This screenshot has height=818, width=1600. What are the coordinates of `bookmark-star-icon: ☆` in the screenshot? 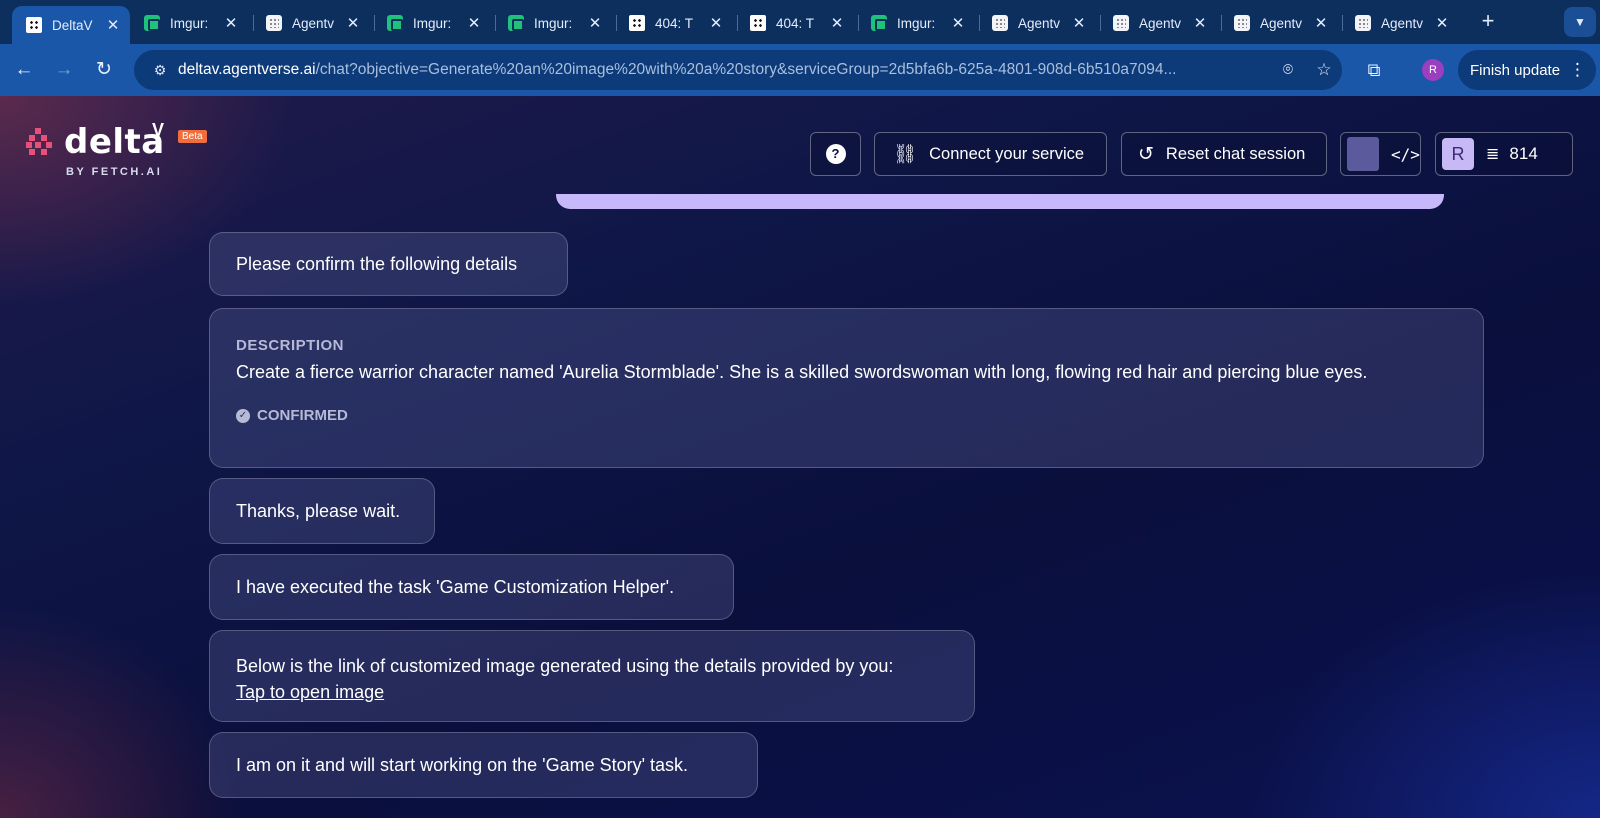 It's located at (1324, 70).